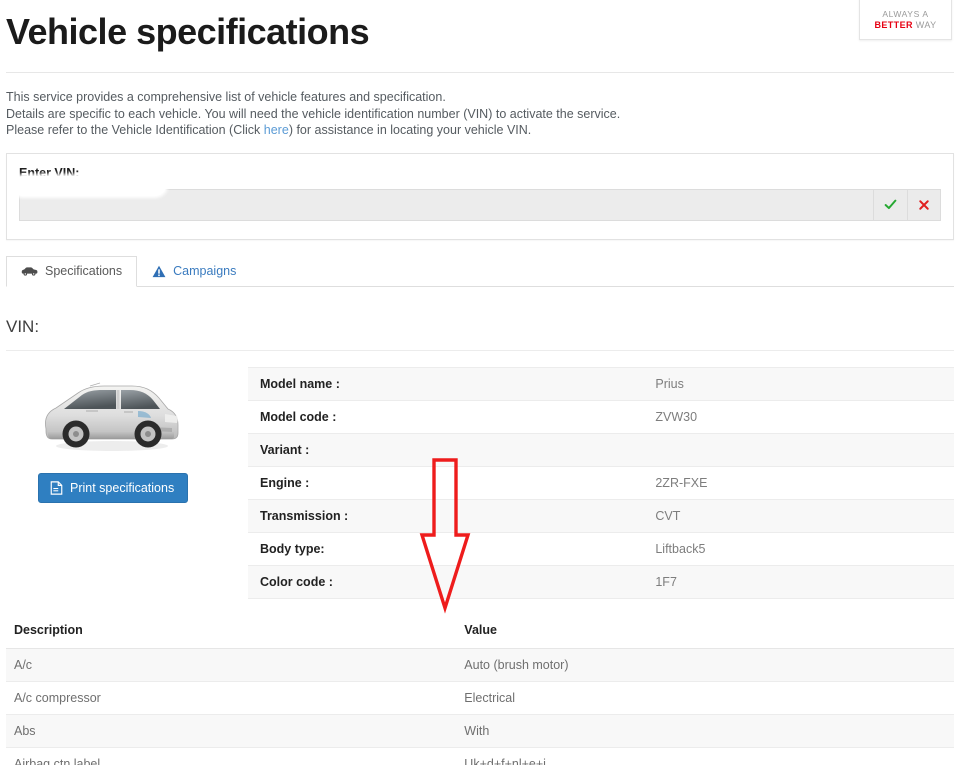 This screenshot has height=765, width=960. Describe the element at coordinates (159, 271) in the screenshot. I see `warning-triangle-icon` at that location.